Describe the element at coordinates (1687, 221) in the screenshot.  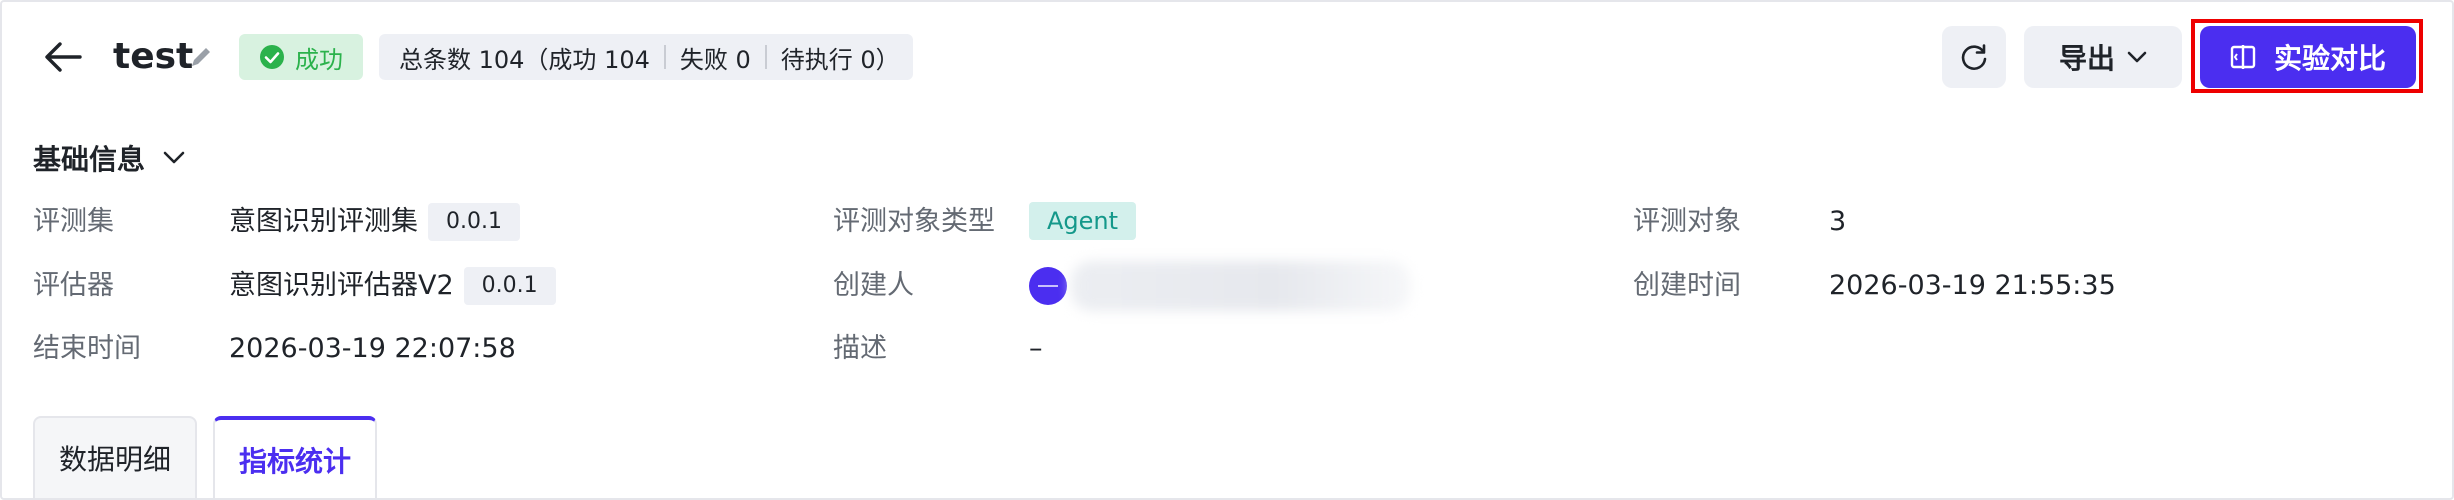
I see `object-label: 评测对象` at that location.